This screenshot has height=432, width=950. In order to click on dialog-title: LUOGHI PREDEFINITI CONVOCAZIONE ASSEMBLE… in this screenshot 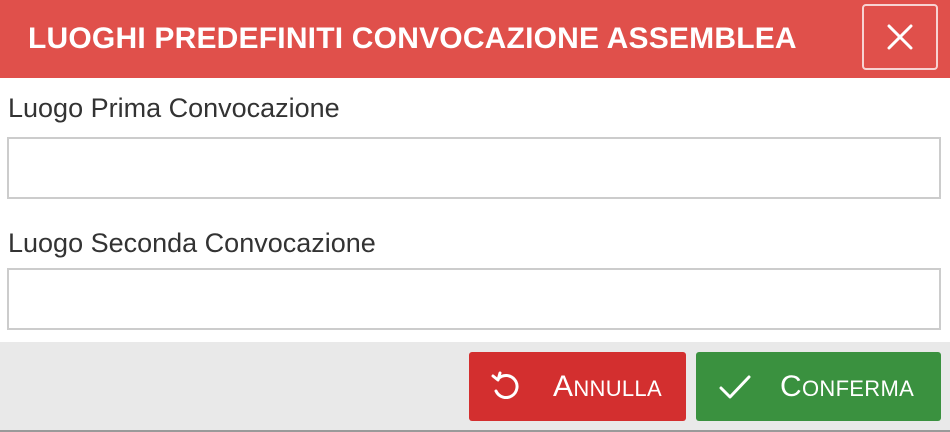, I will do `click(412, 38)`.